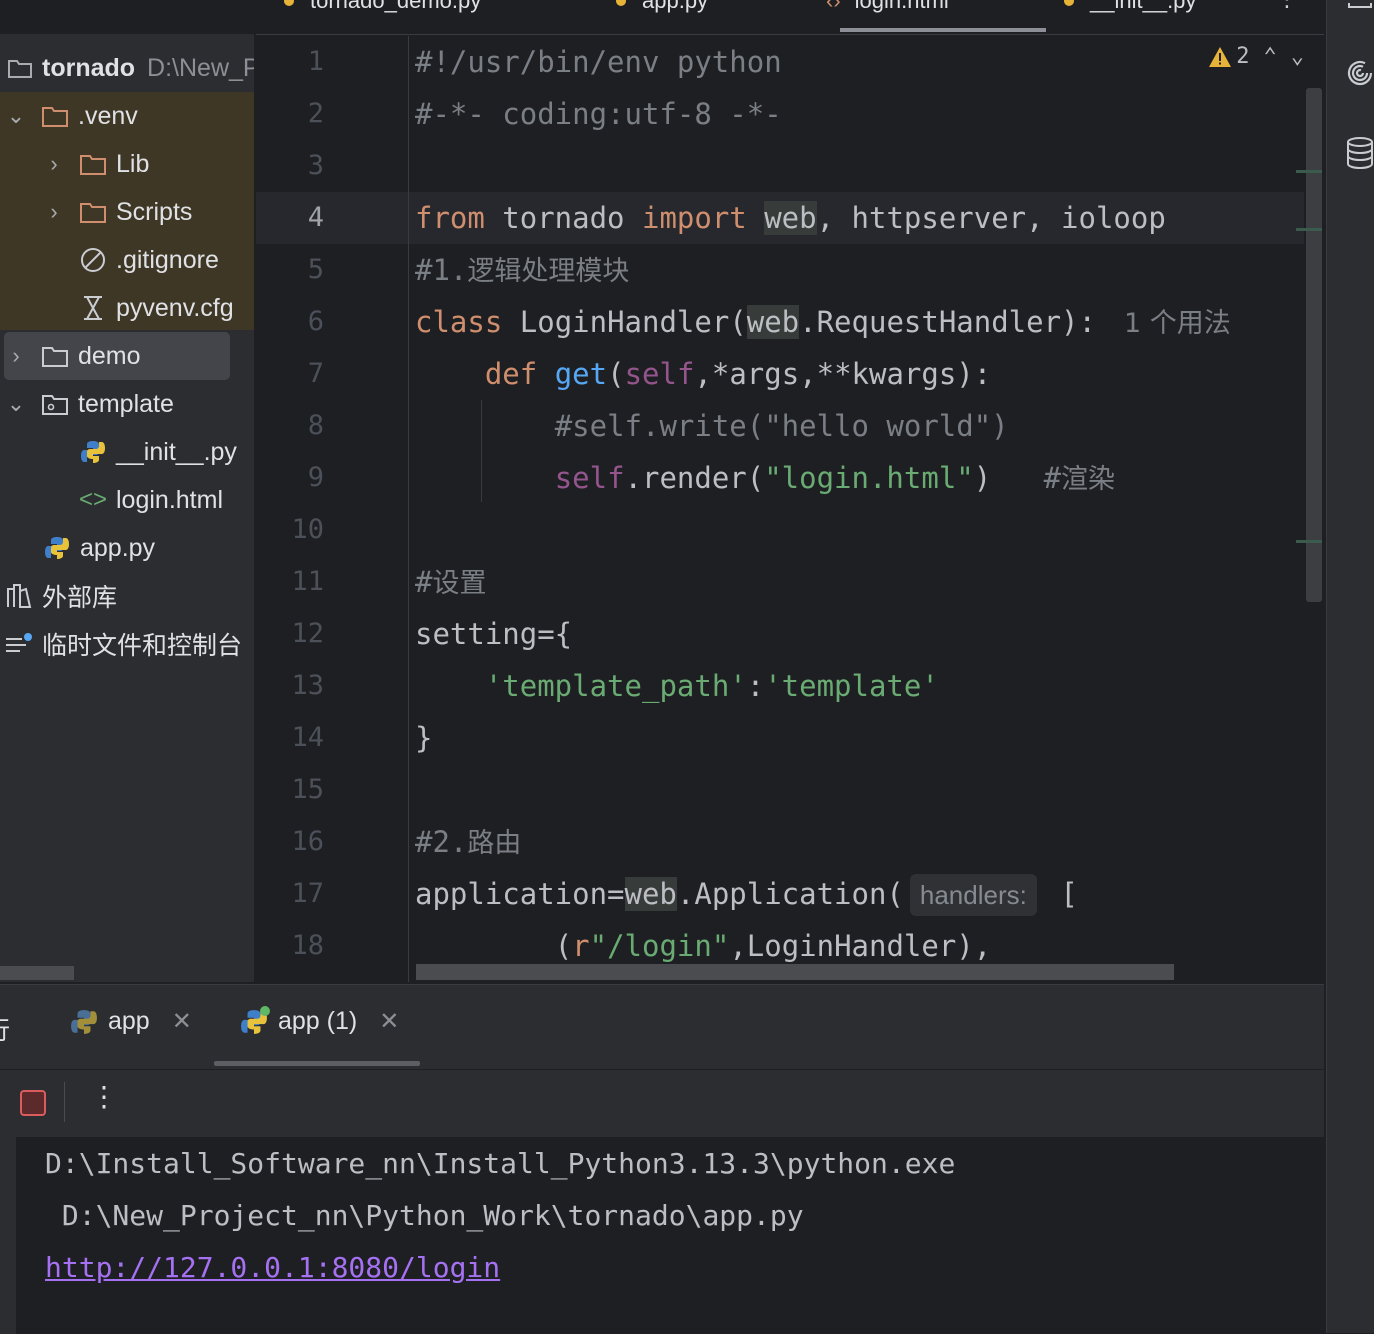 The height and width of the screenshot is (1334, 1374). What do you see at coordinates (315, 217) in the screenshot?
I see `line-number-current: 4` at bounding box center [315, 217].